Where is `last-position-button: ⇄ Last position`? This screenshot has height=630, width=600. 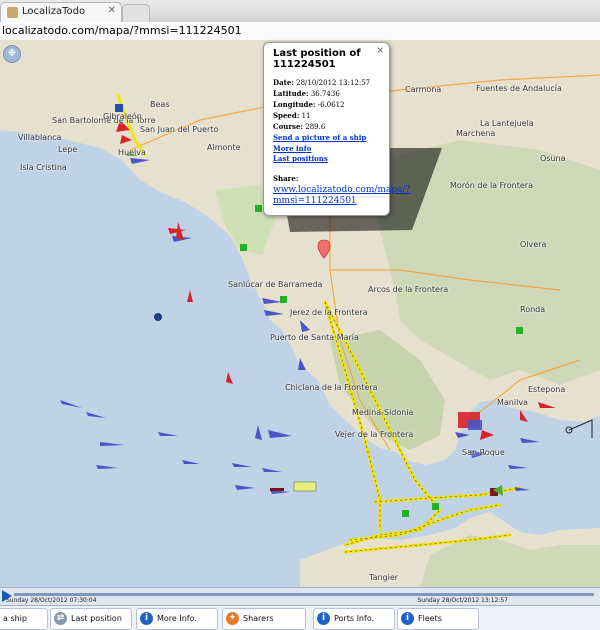 last-position-button: ⇄ Last position is located at coordinates (91, 619).